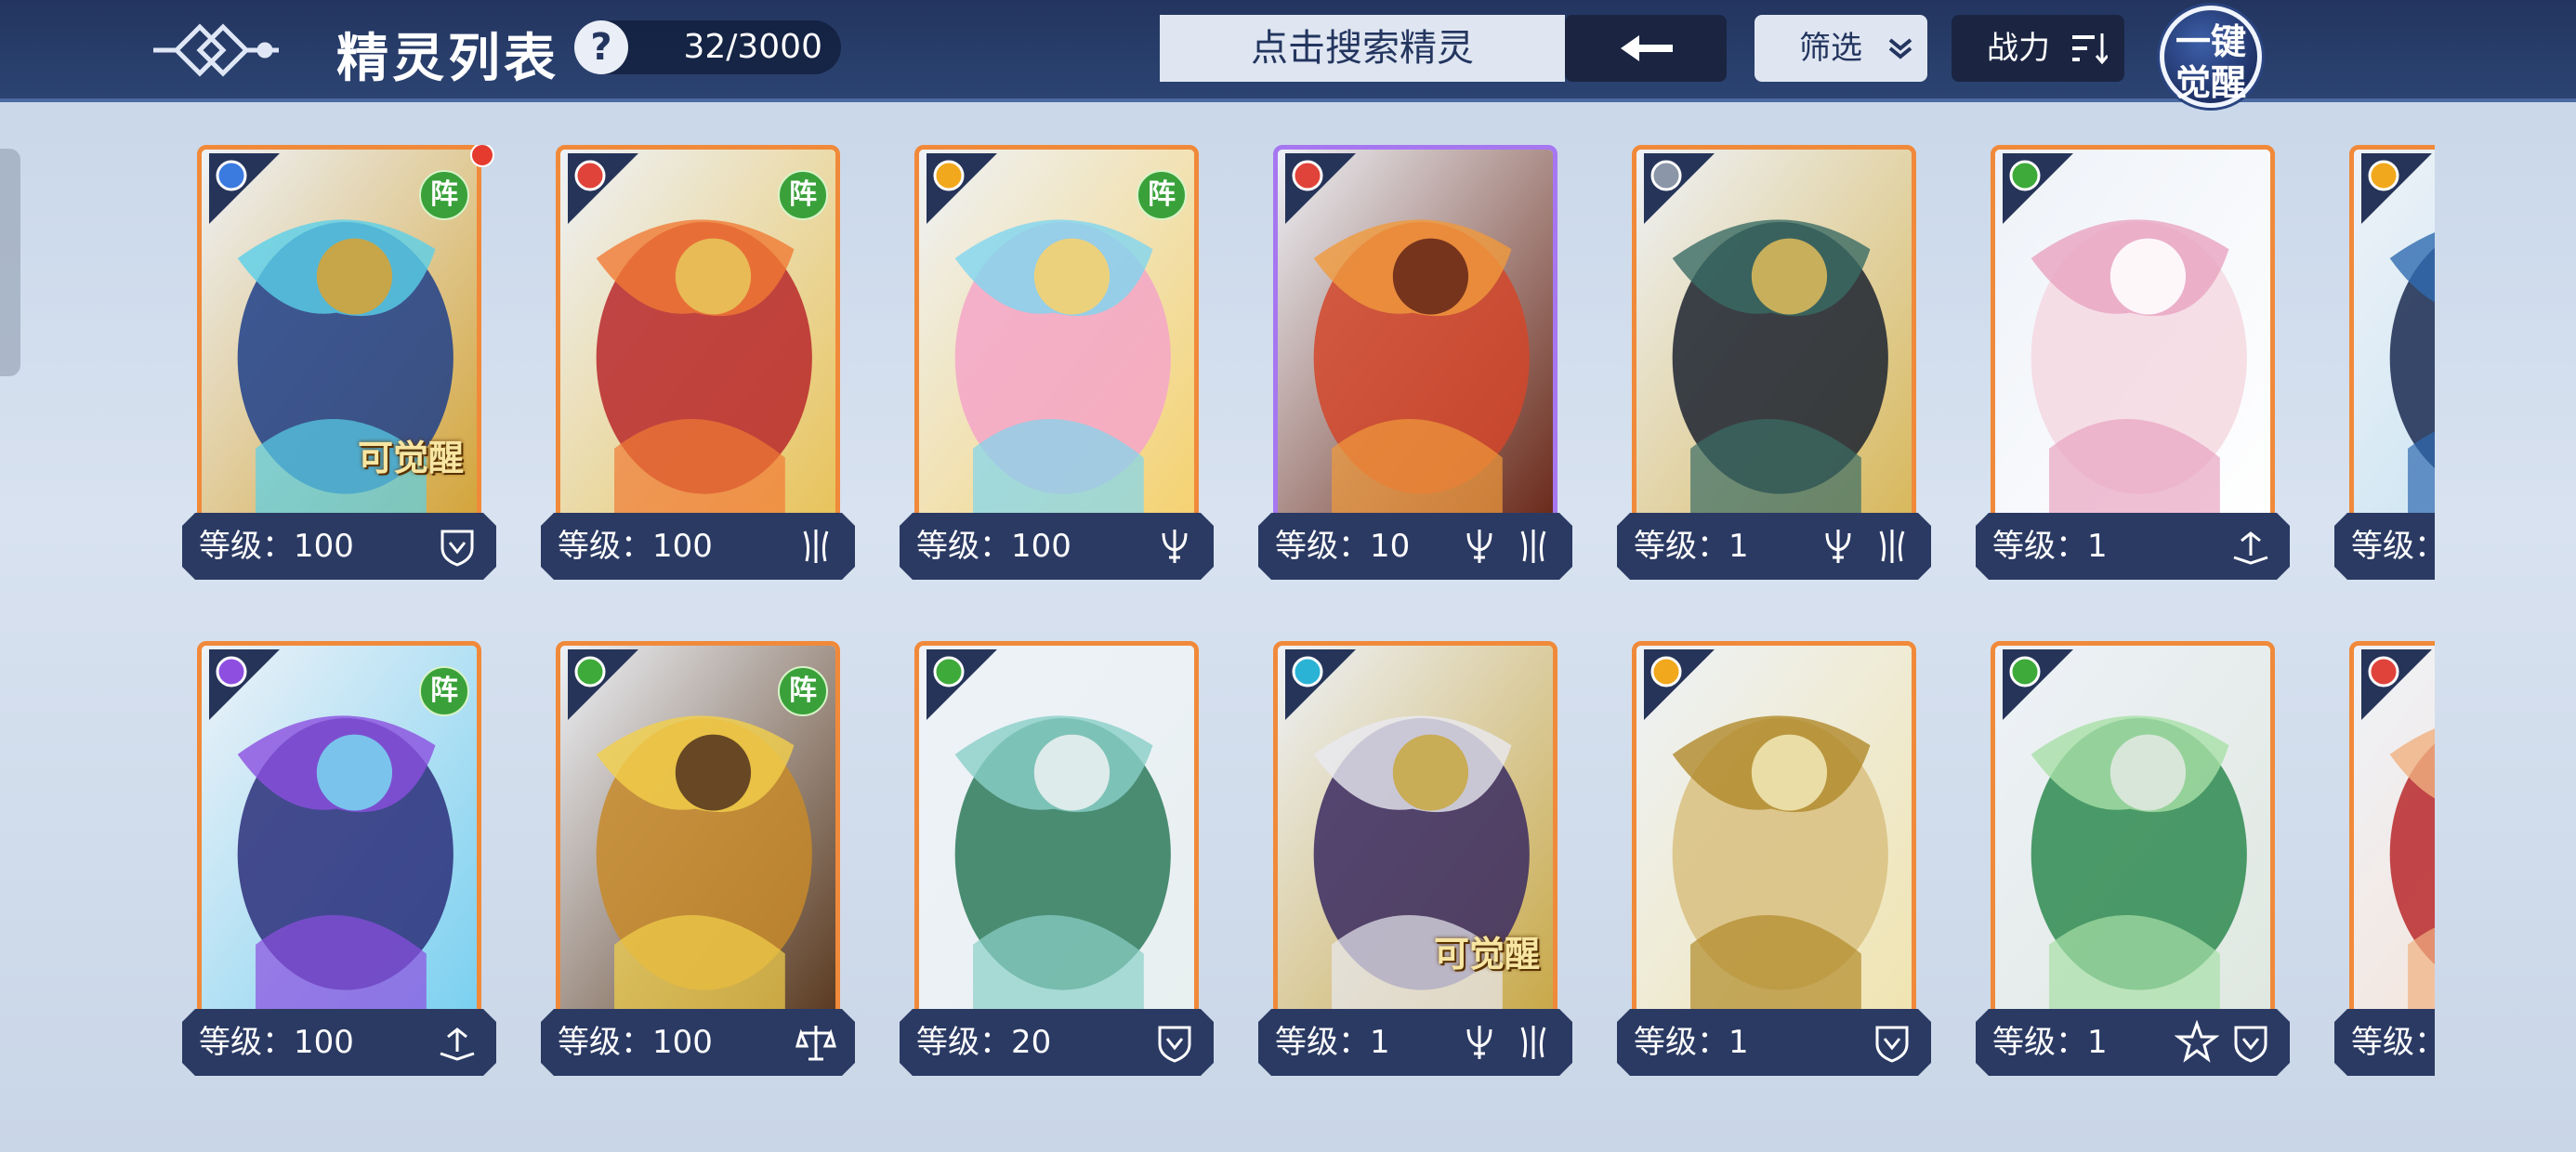 Image resolution: width=2576 pixels, height=1152 pixels. Describe the element at coordinates (2210, 41) in the screenshot. I see `awaken-line1: 一键` at that location.